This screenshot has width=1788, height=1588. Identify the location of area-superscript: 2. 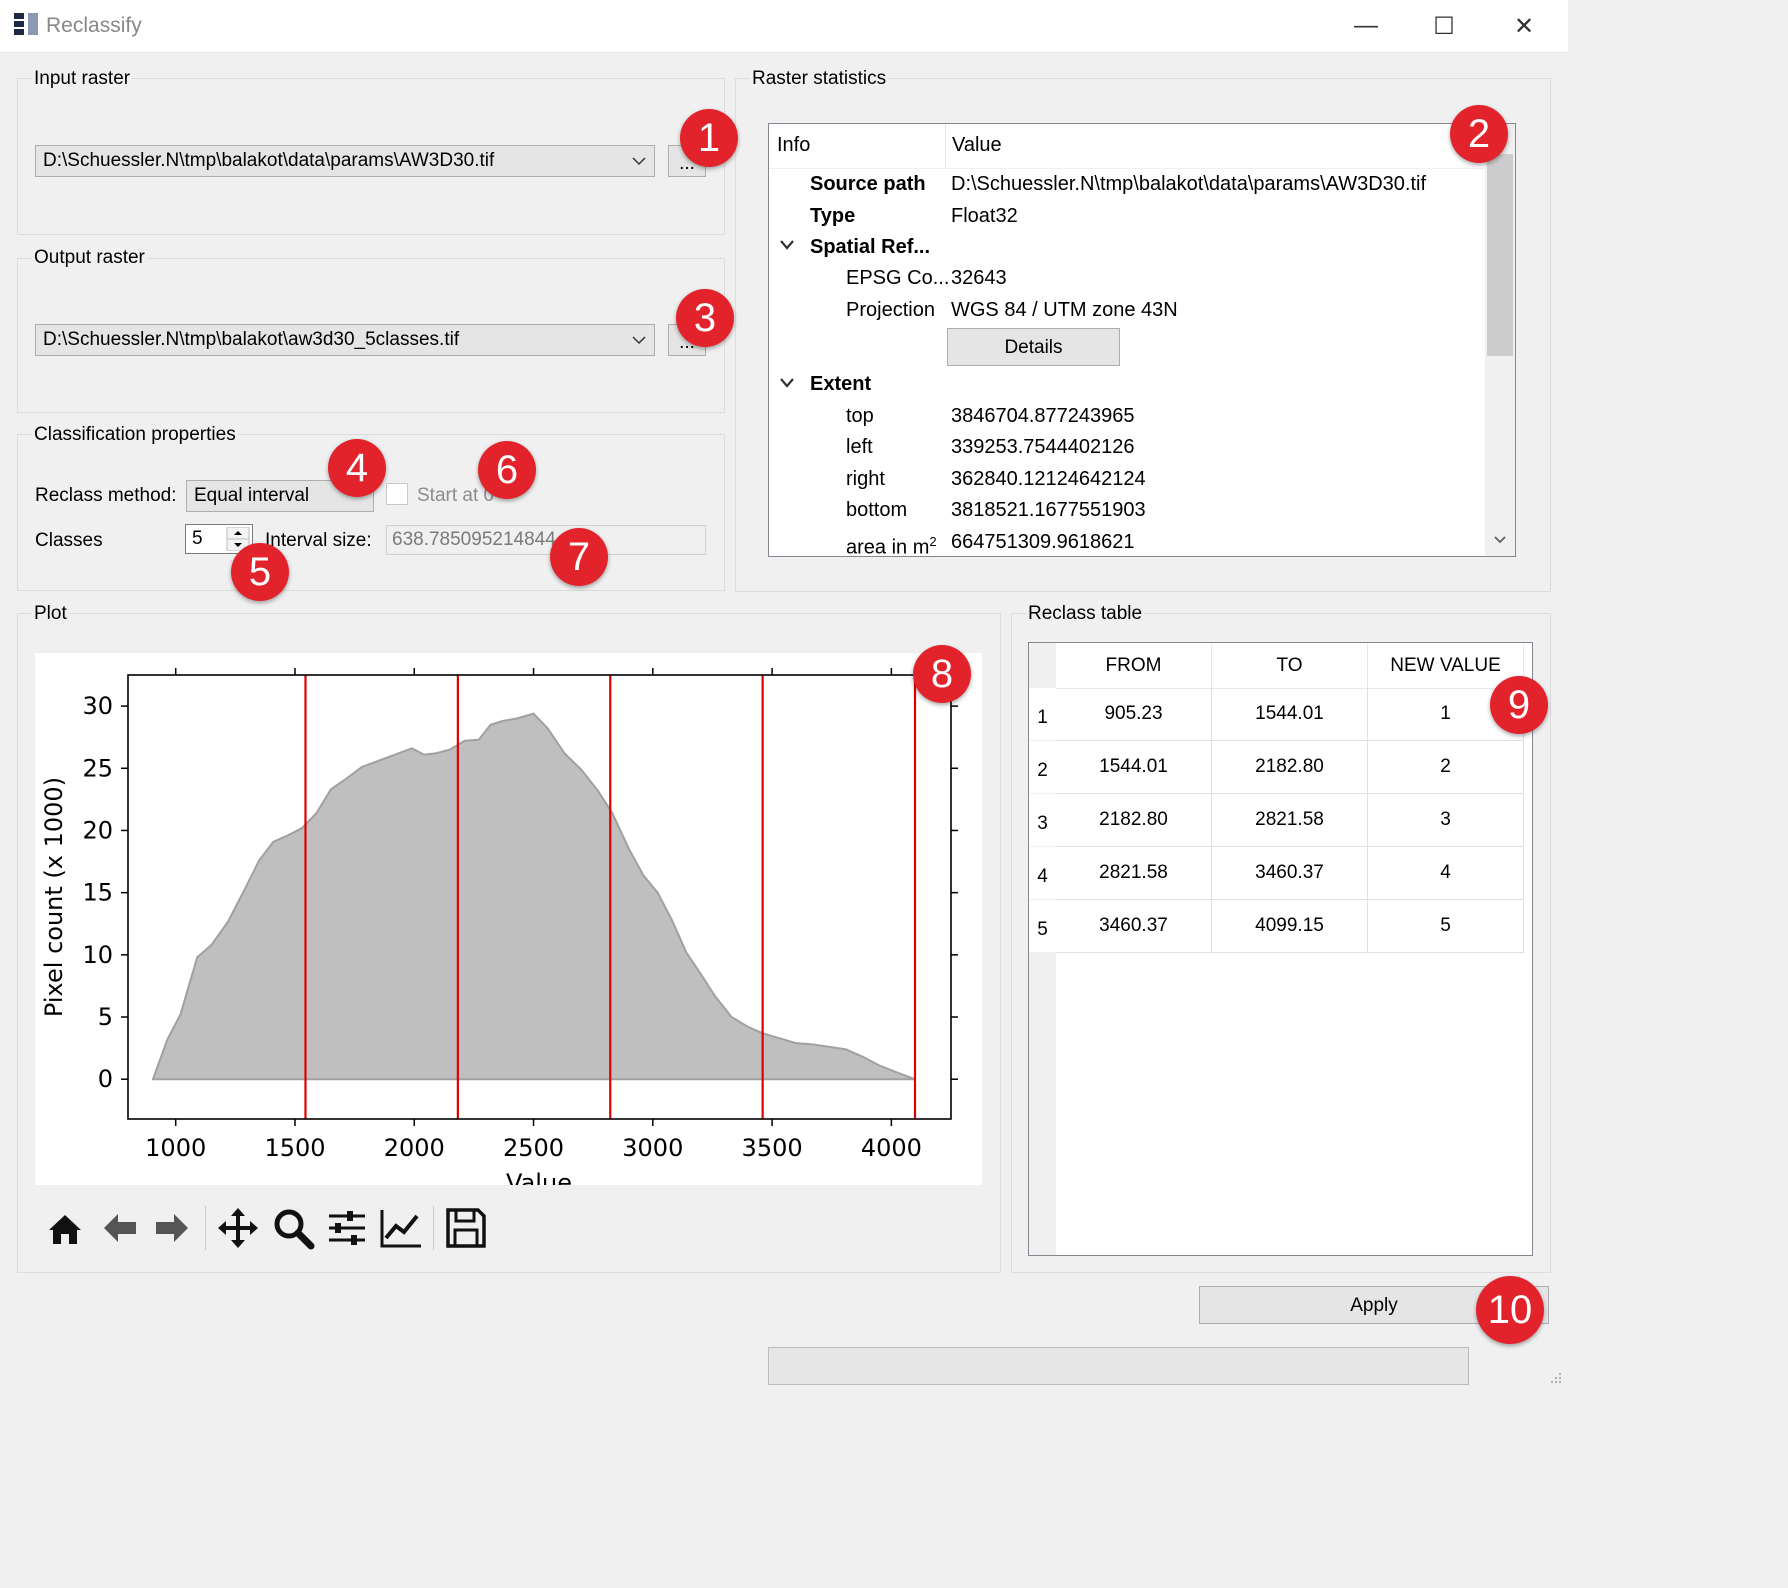
(933, 541).